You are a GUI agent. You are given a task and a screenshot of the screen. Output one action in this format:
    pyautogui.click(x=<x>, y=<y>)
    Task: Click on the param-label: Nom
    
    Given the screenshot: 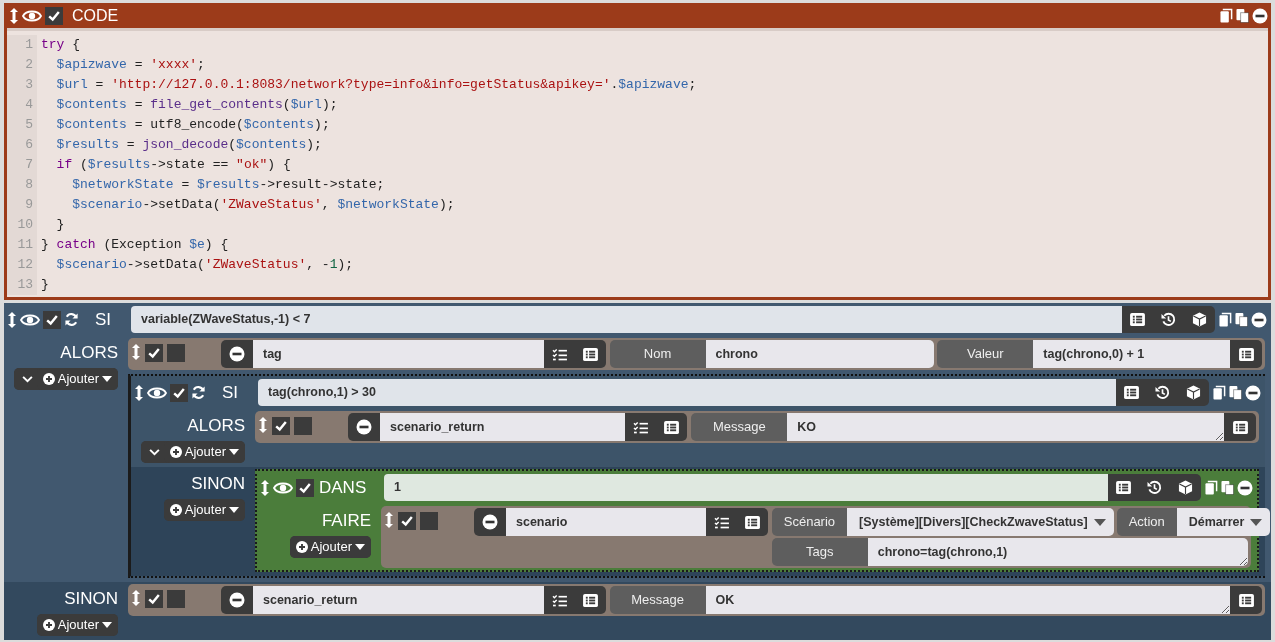 What is the action you would take?
    pyautogui.click(x=657, y=354)
    